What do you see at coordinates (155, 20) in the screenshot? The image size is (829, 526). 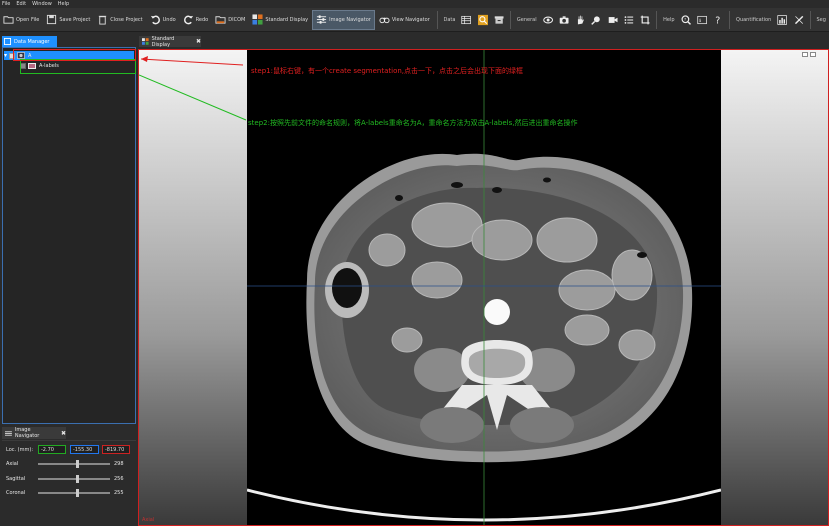 I see `undo-icon` at bounding box center [155, 20].